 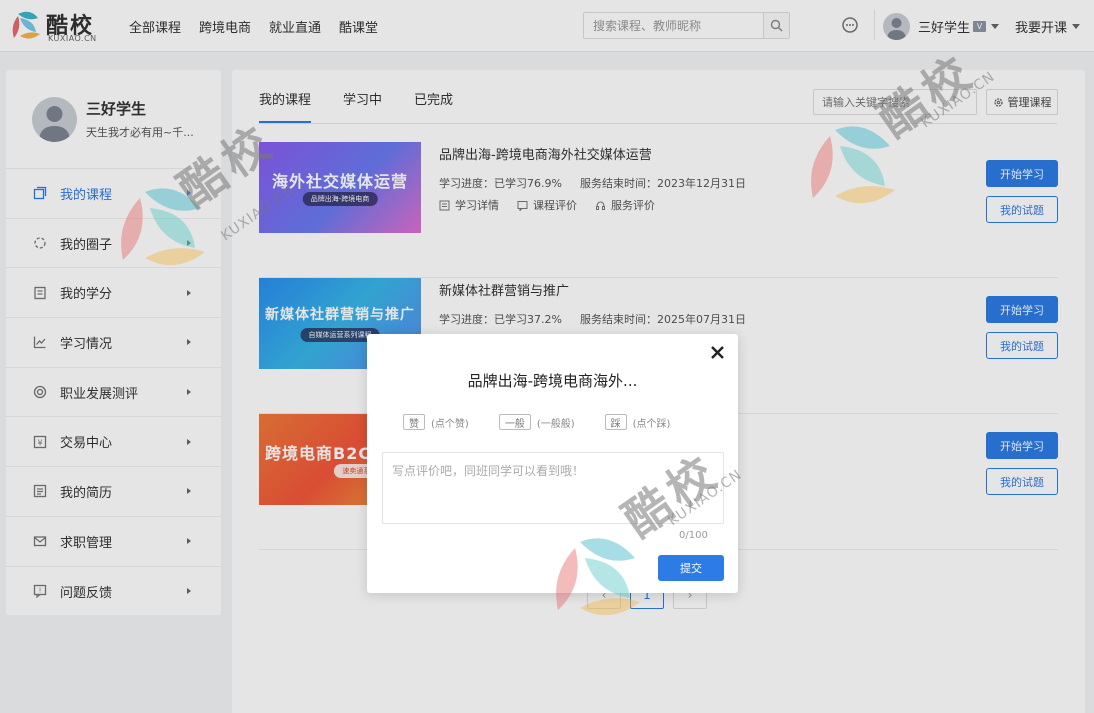 I want to click on rating-like: 赞 (点个赞), so click(x=436, y=422).